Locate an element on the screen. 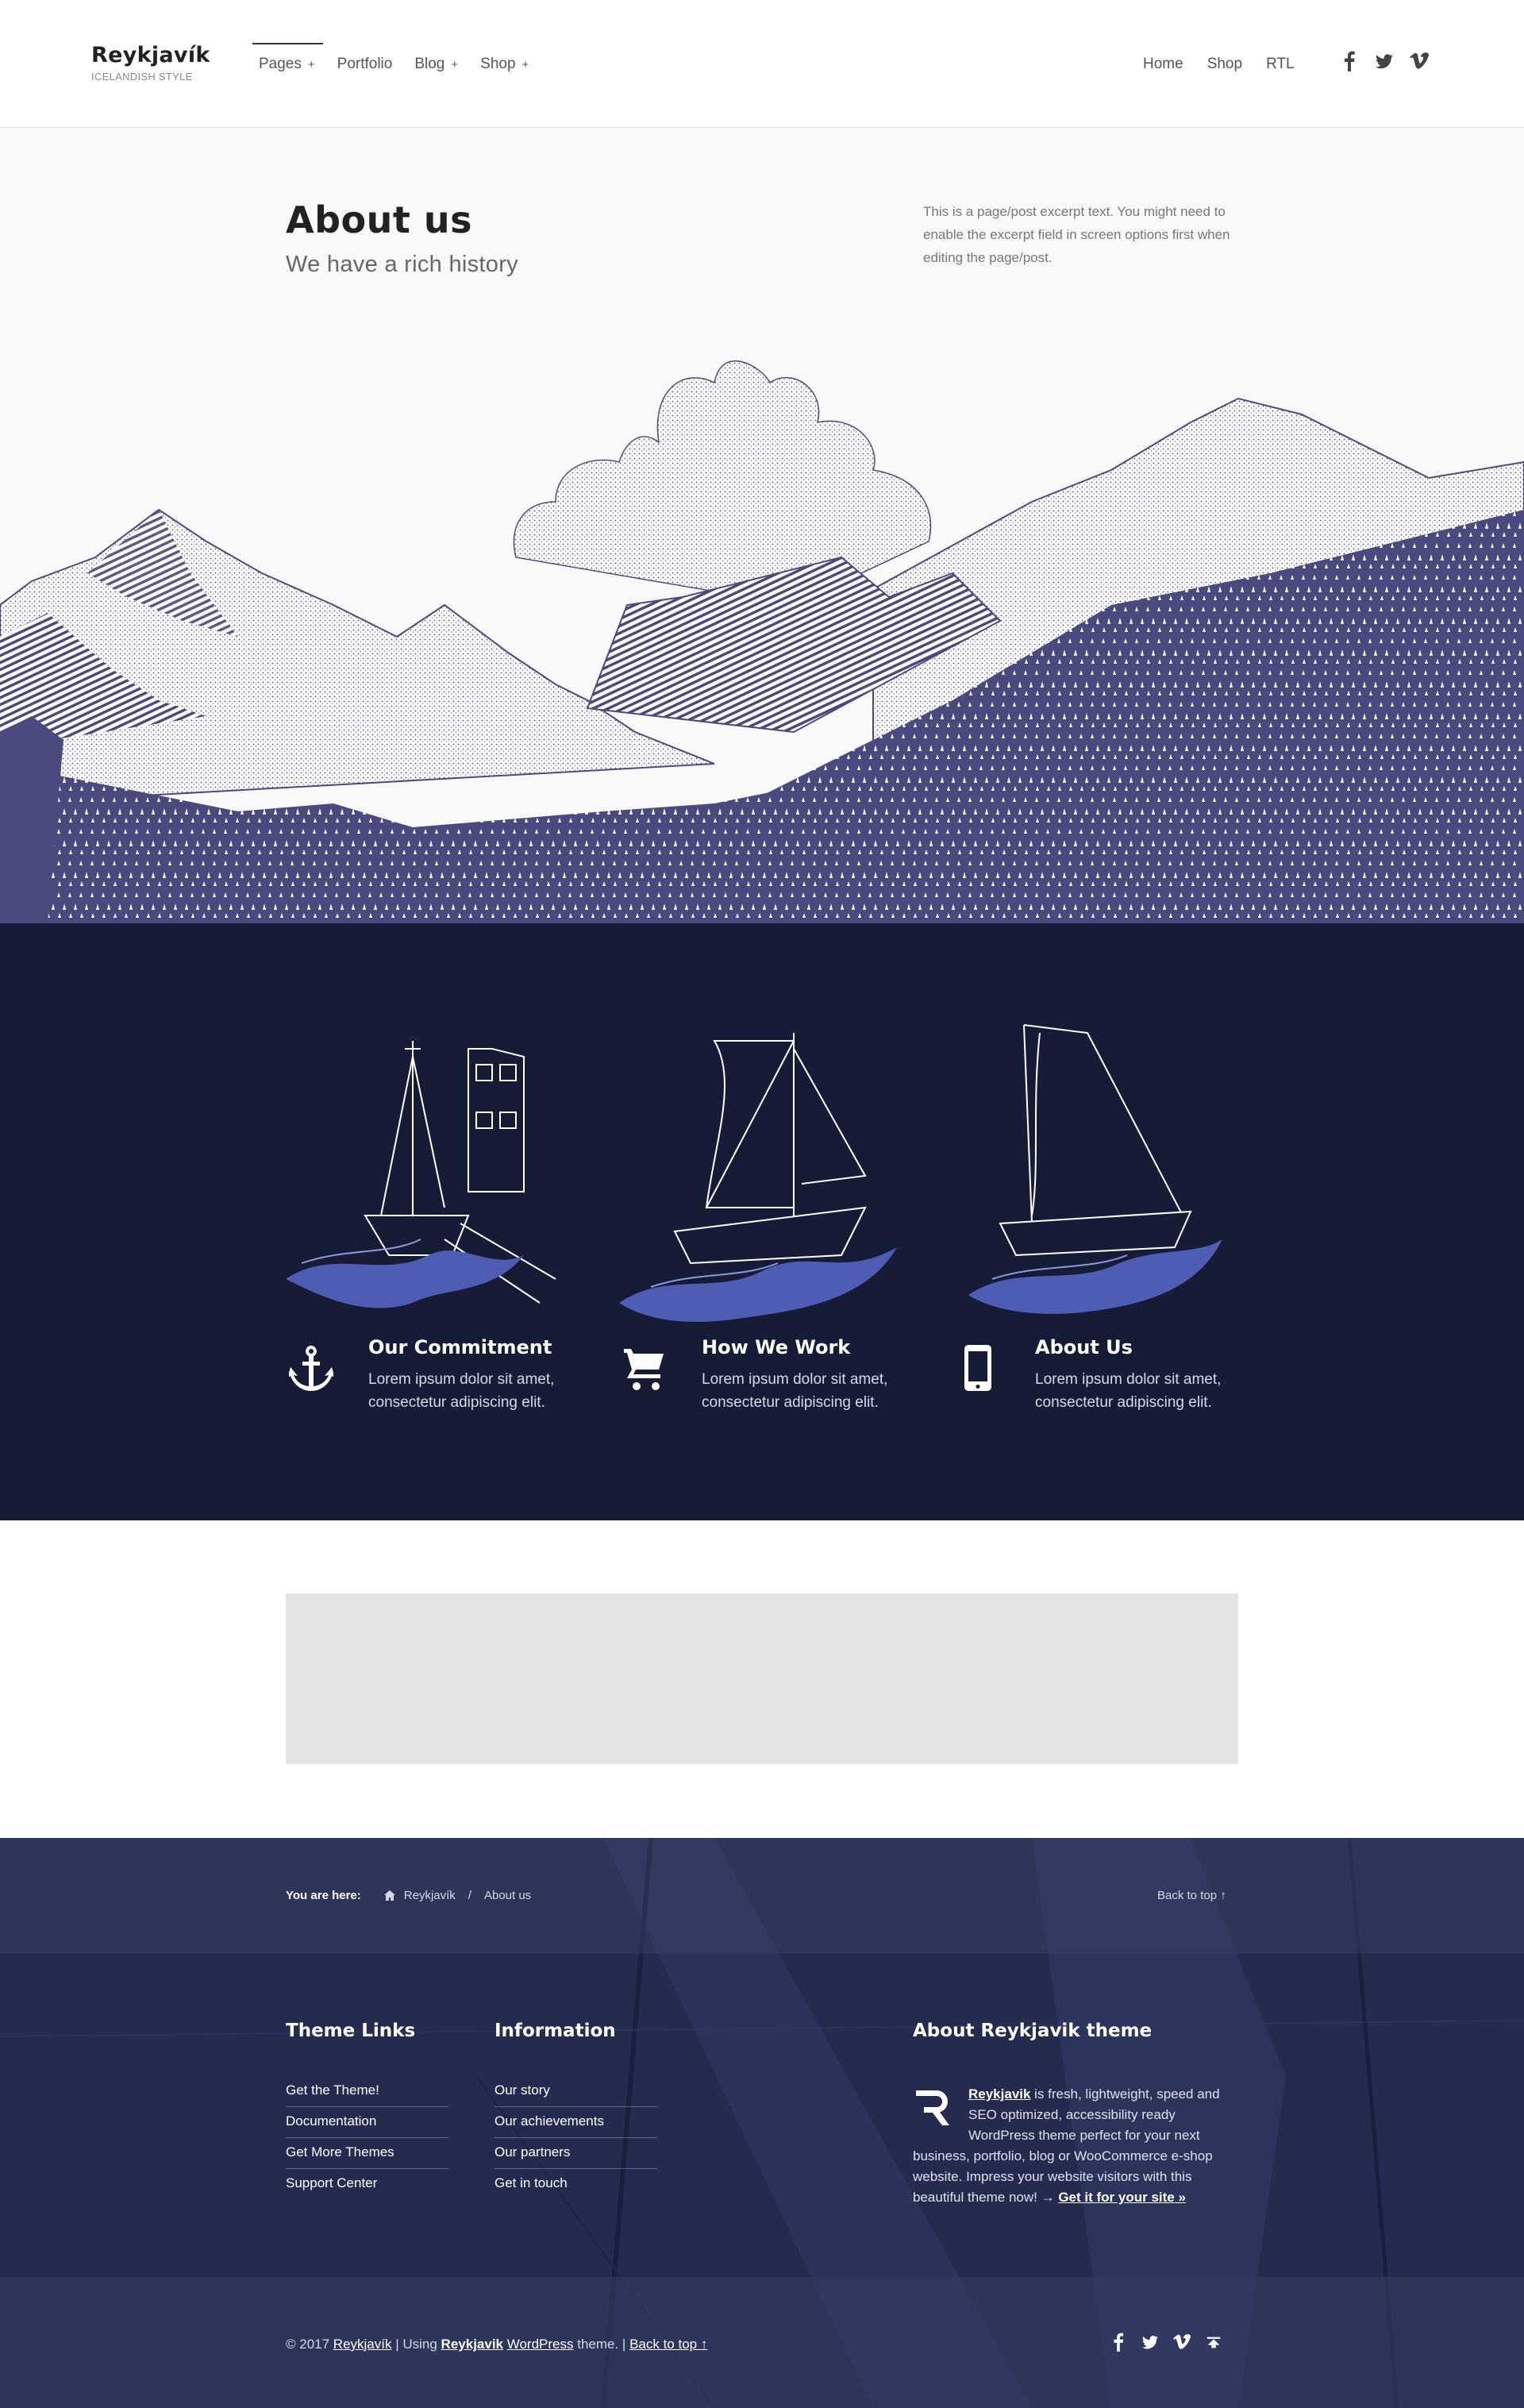 This screenshot has height=2408, width=1524. footer-link: Get More Themes is located at coordinates (367, 2153).